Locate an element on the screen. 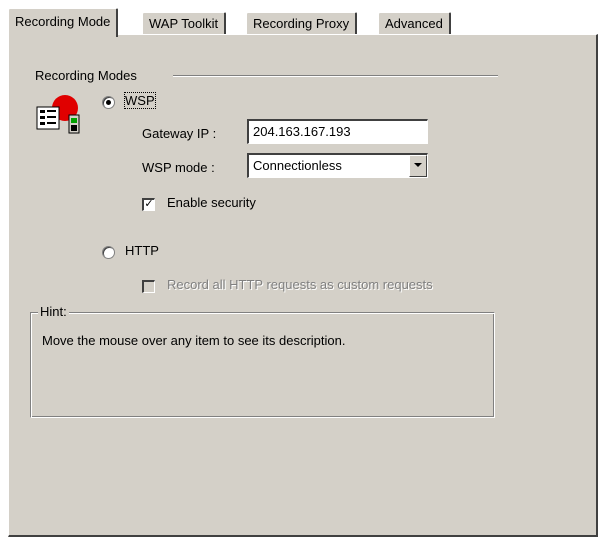 The width and height of the screenshot is (603, 544). http-radio is located at coordinates (108, 252).